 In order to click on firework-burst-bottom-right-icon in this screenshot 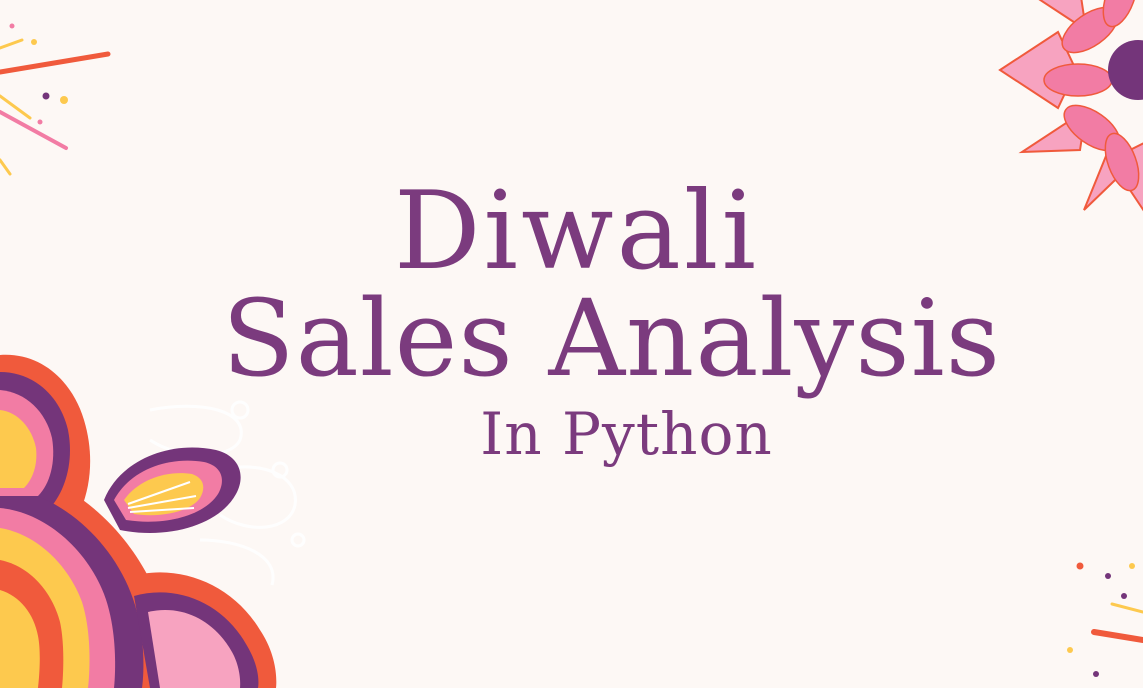, I will do `click(1105, 619)`.